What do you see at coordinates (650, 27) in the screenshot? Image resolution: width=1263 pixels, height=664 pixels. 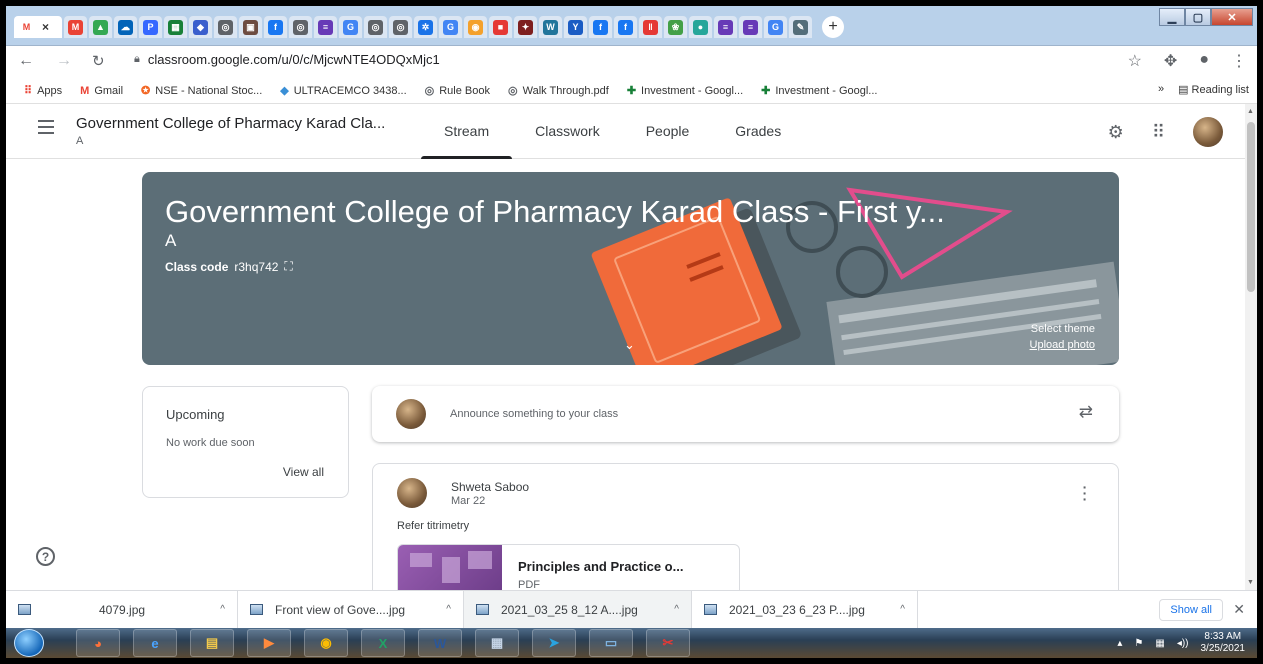 I see `browser-tab: ‖` at bounding box center [650, 27].